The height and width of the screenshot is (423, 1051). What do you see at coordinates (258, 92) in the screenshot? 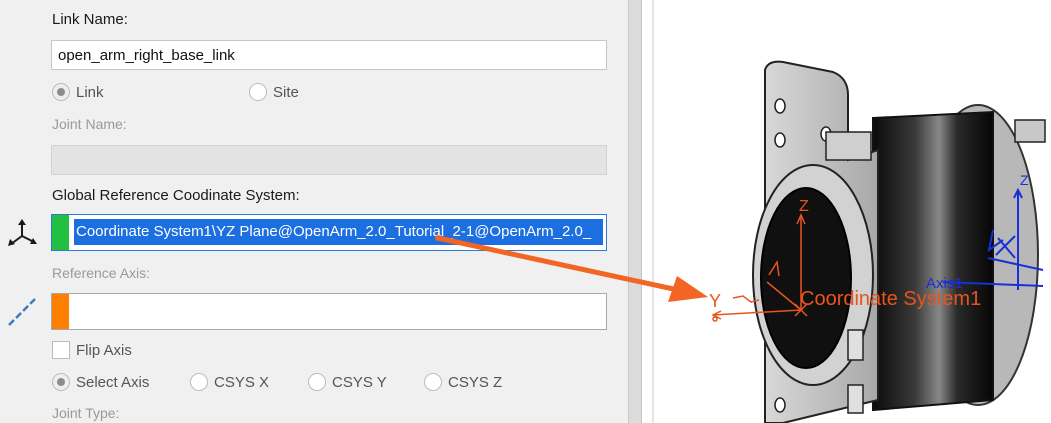
I see `radio-site-indicator` at bounding box center [258, 92].